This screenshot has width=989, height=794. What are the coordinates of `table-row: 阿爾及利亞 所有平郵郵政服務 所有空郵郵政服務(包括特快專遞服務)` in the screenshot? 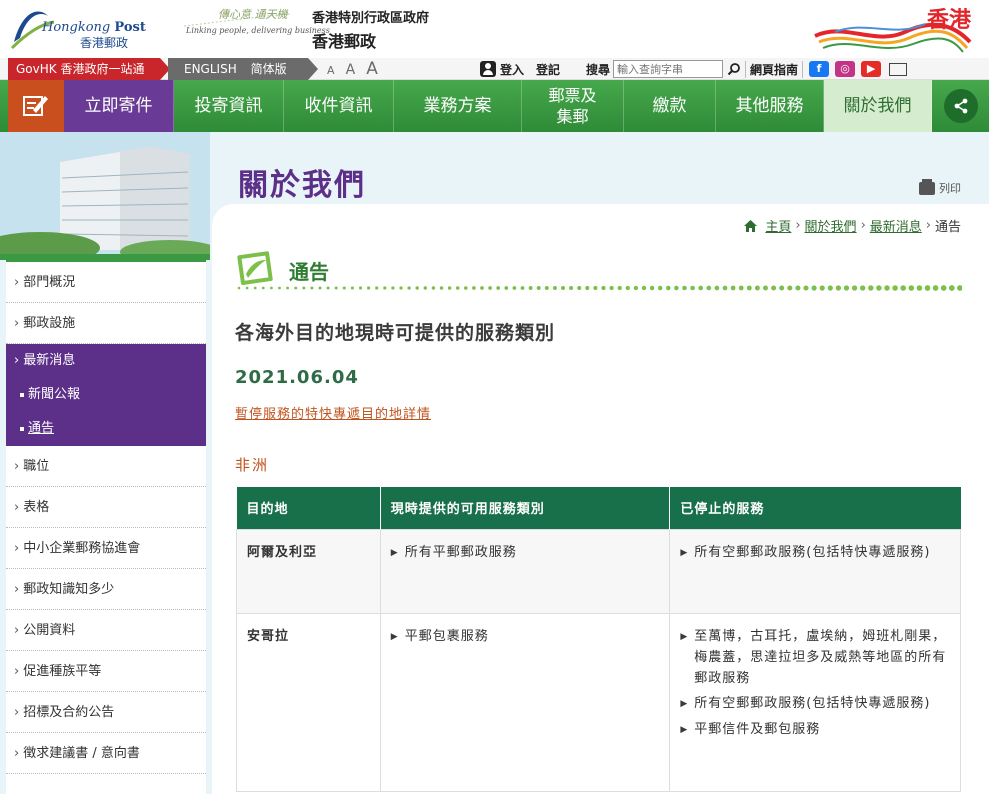 It's located at (598, 571).